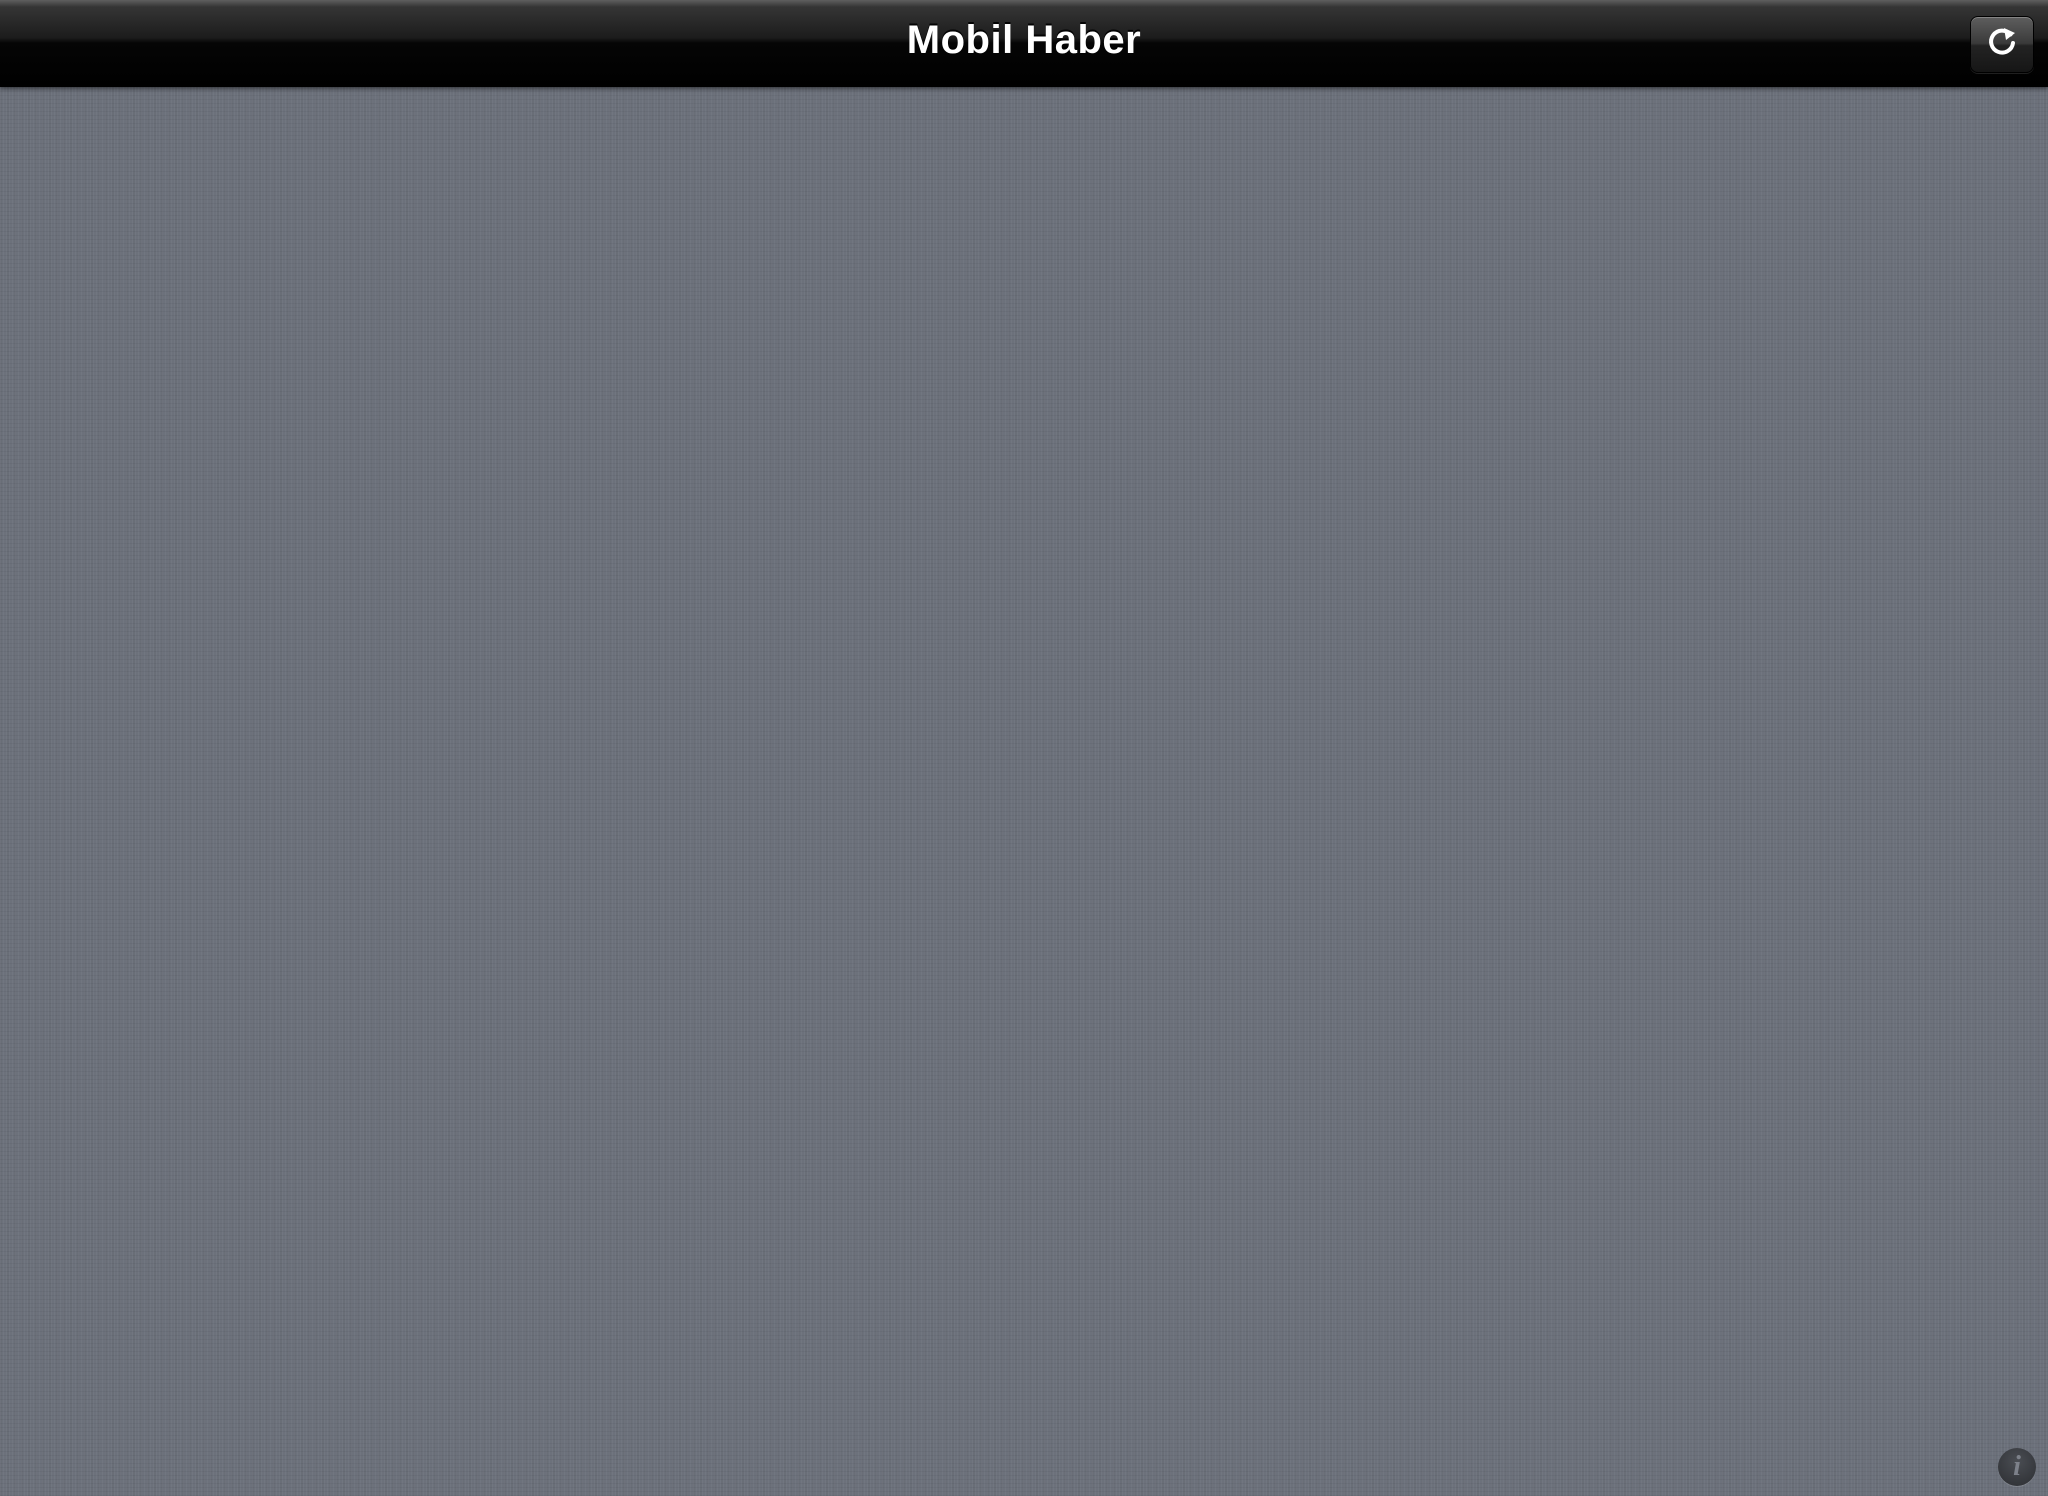  I want to click on refresh-icon, so click(2002, 44).